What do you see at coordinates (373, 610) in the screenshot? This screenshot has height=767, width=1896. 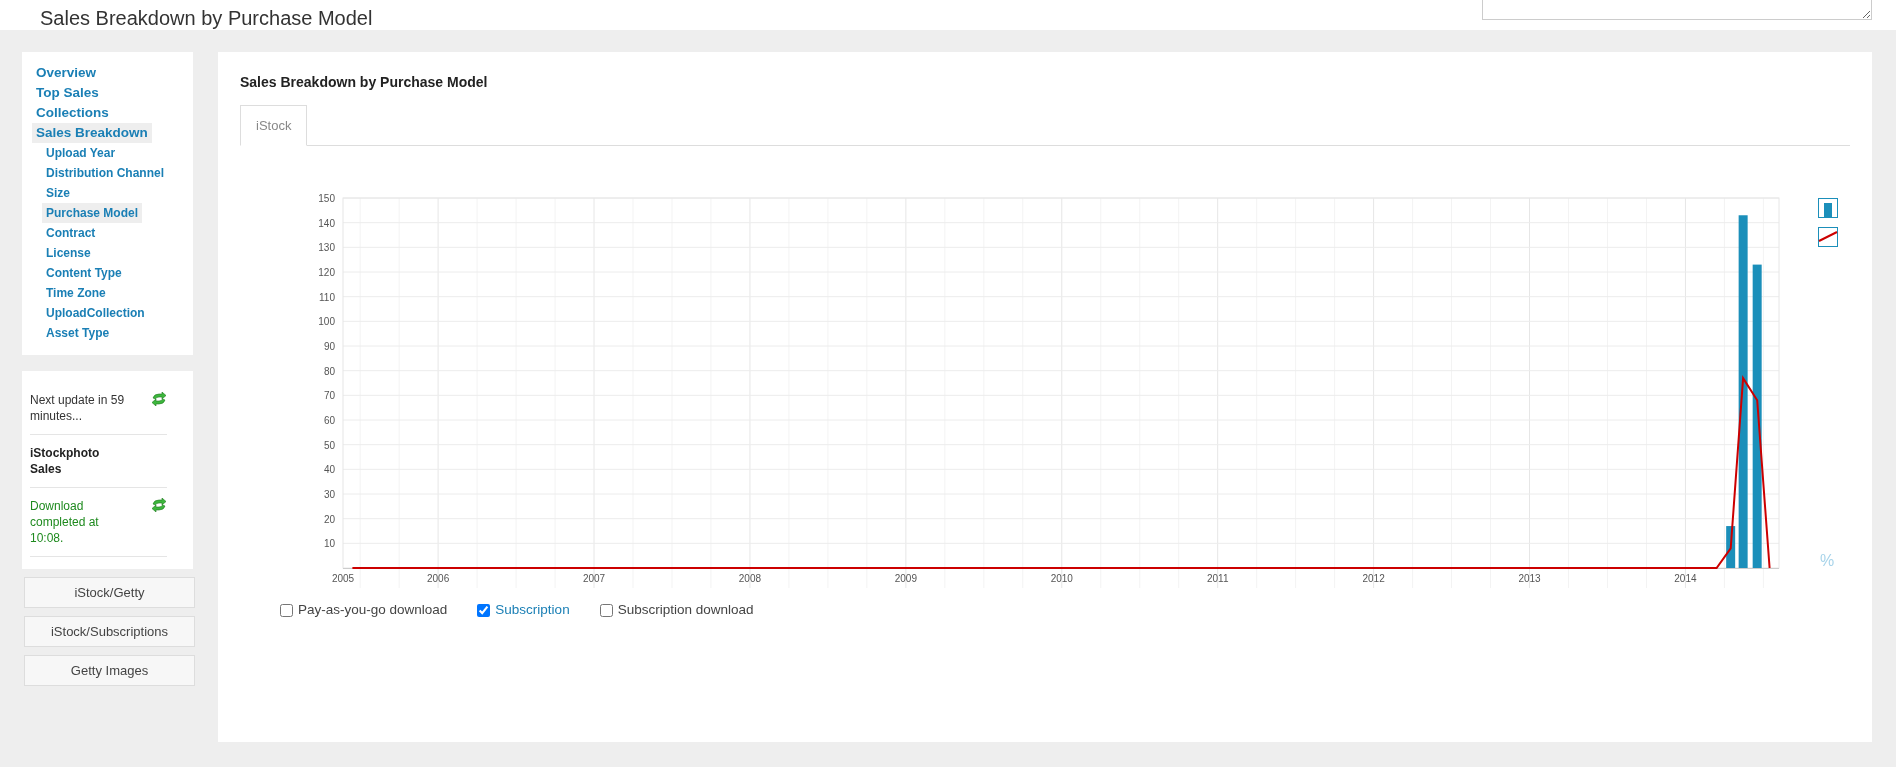 I see `checkbox-label: Pay-as-you-go download` at bounding box center [373, 610].